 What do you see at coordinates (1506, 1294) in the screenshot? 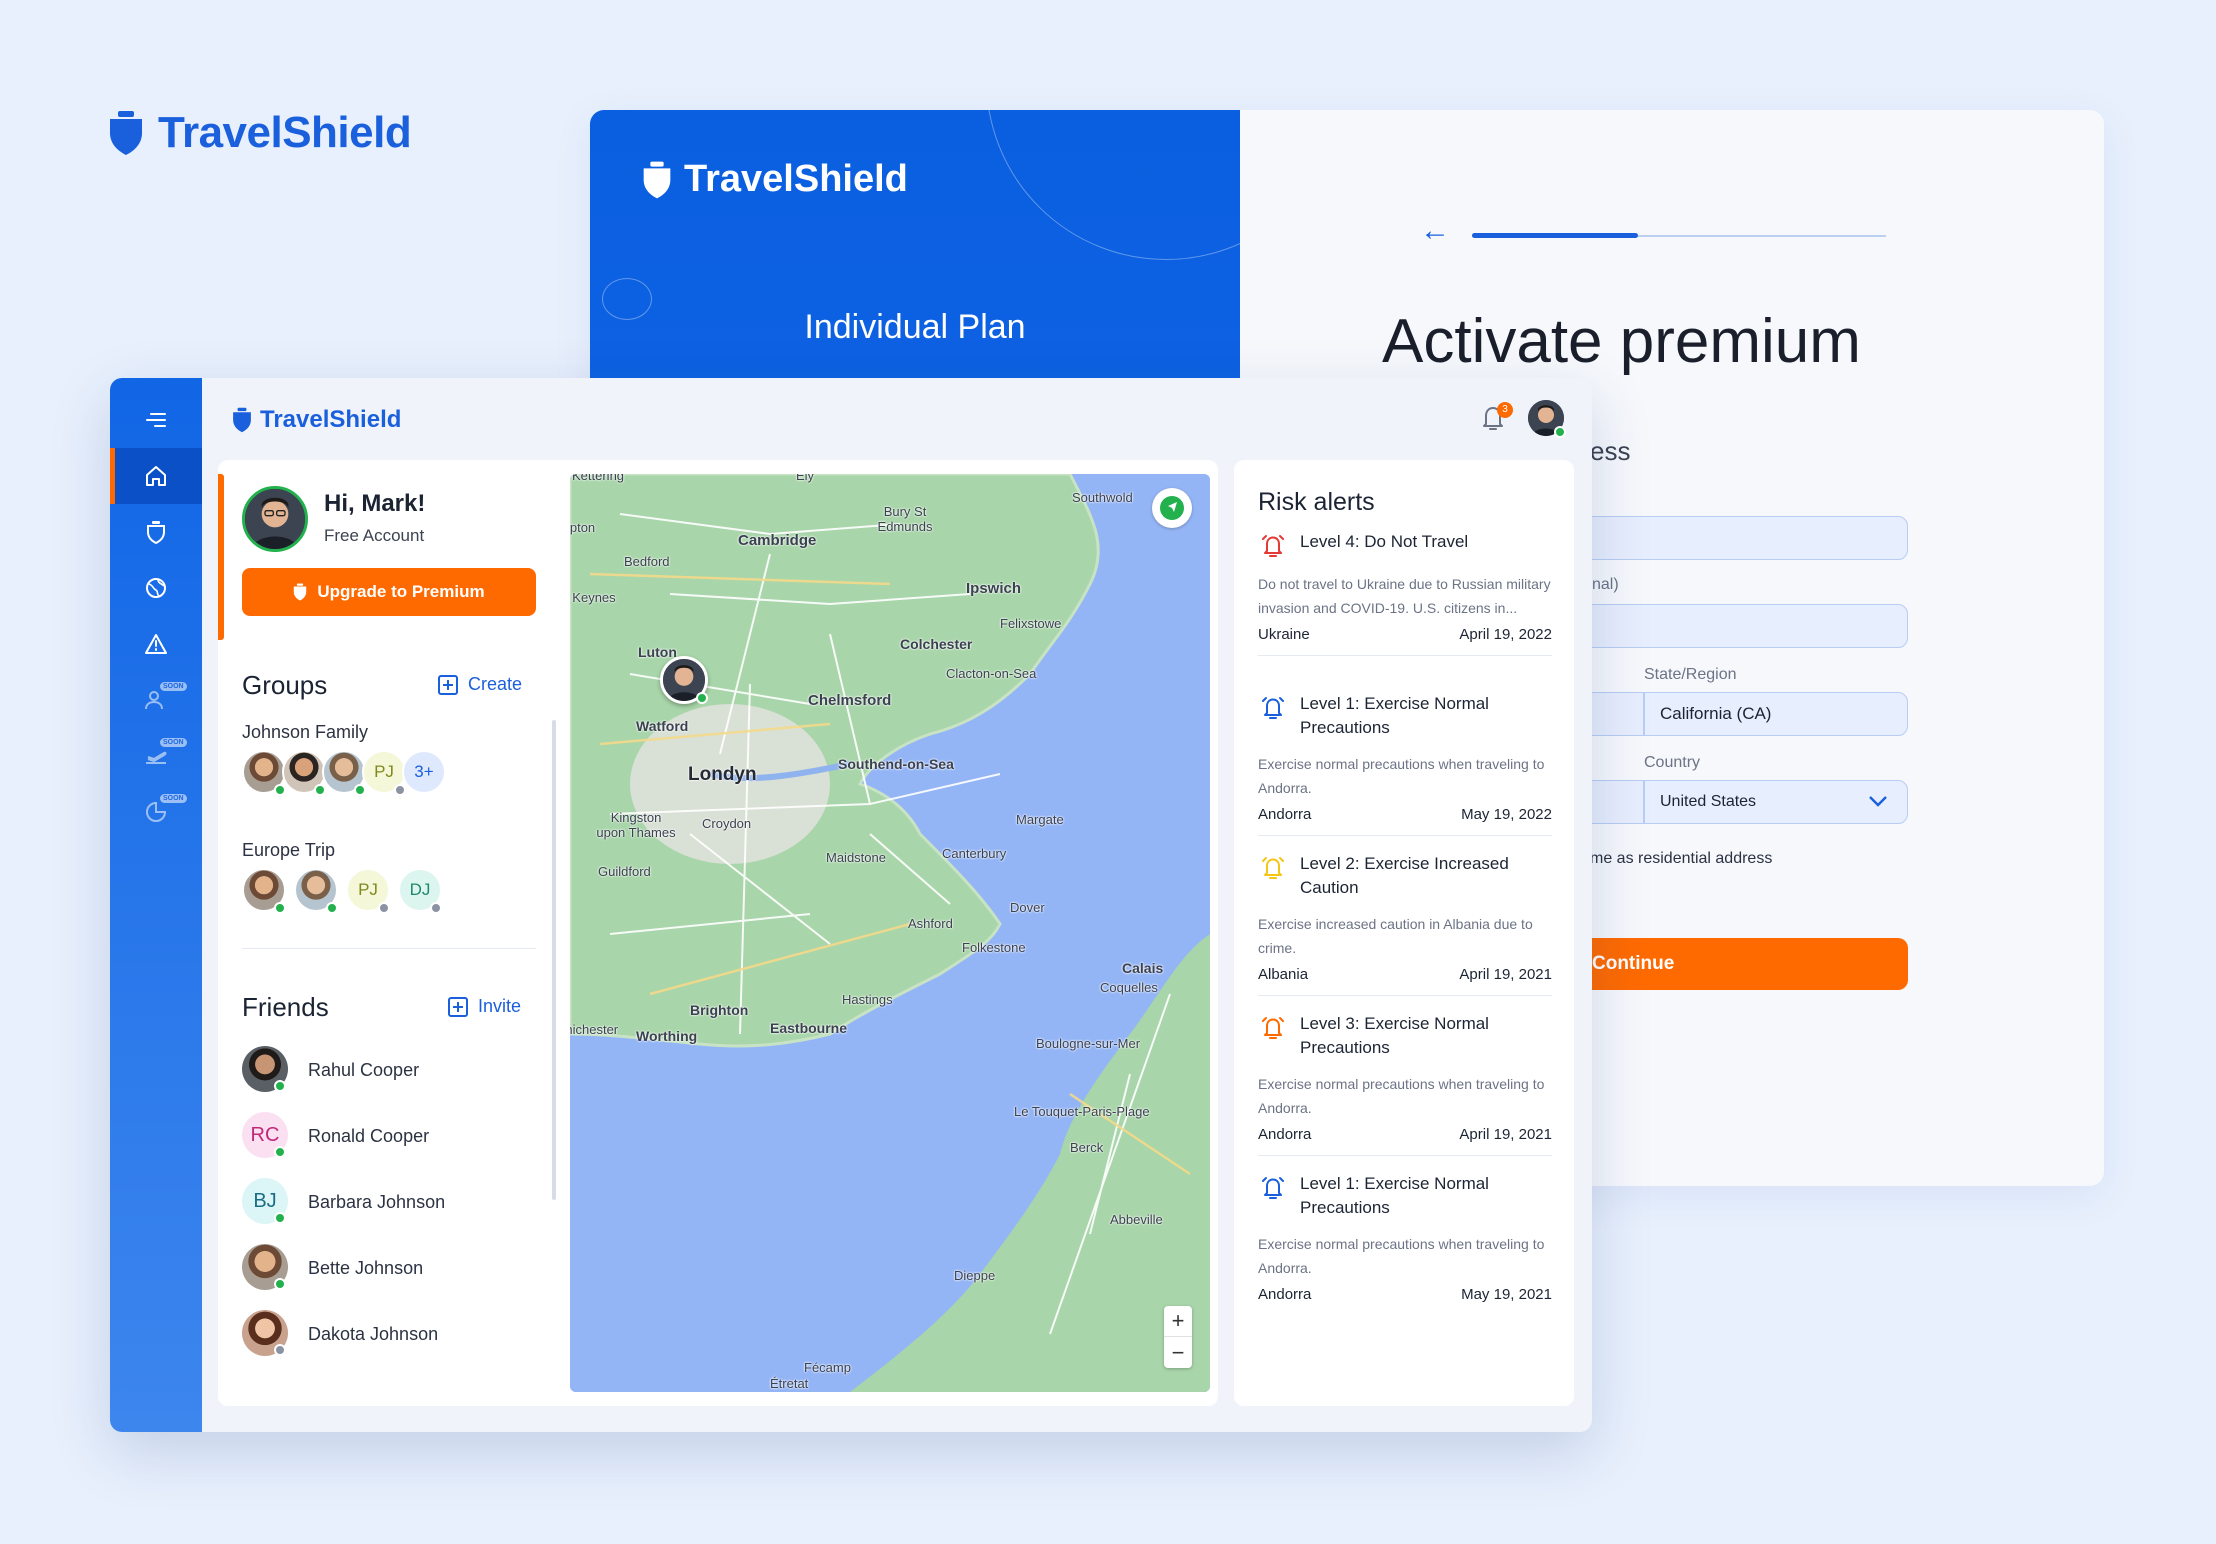
I see `alert-date: May 19, 2021` at bounding box center [1506, 1294].